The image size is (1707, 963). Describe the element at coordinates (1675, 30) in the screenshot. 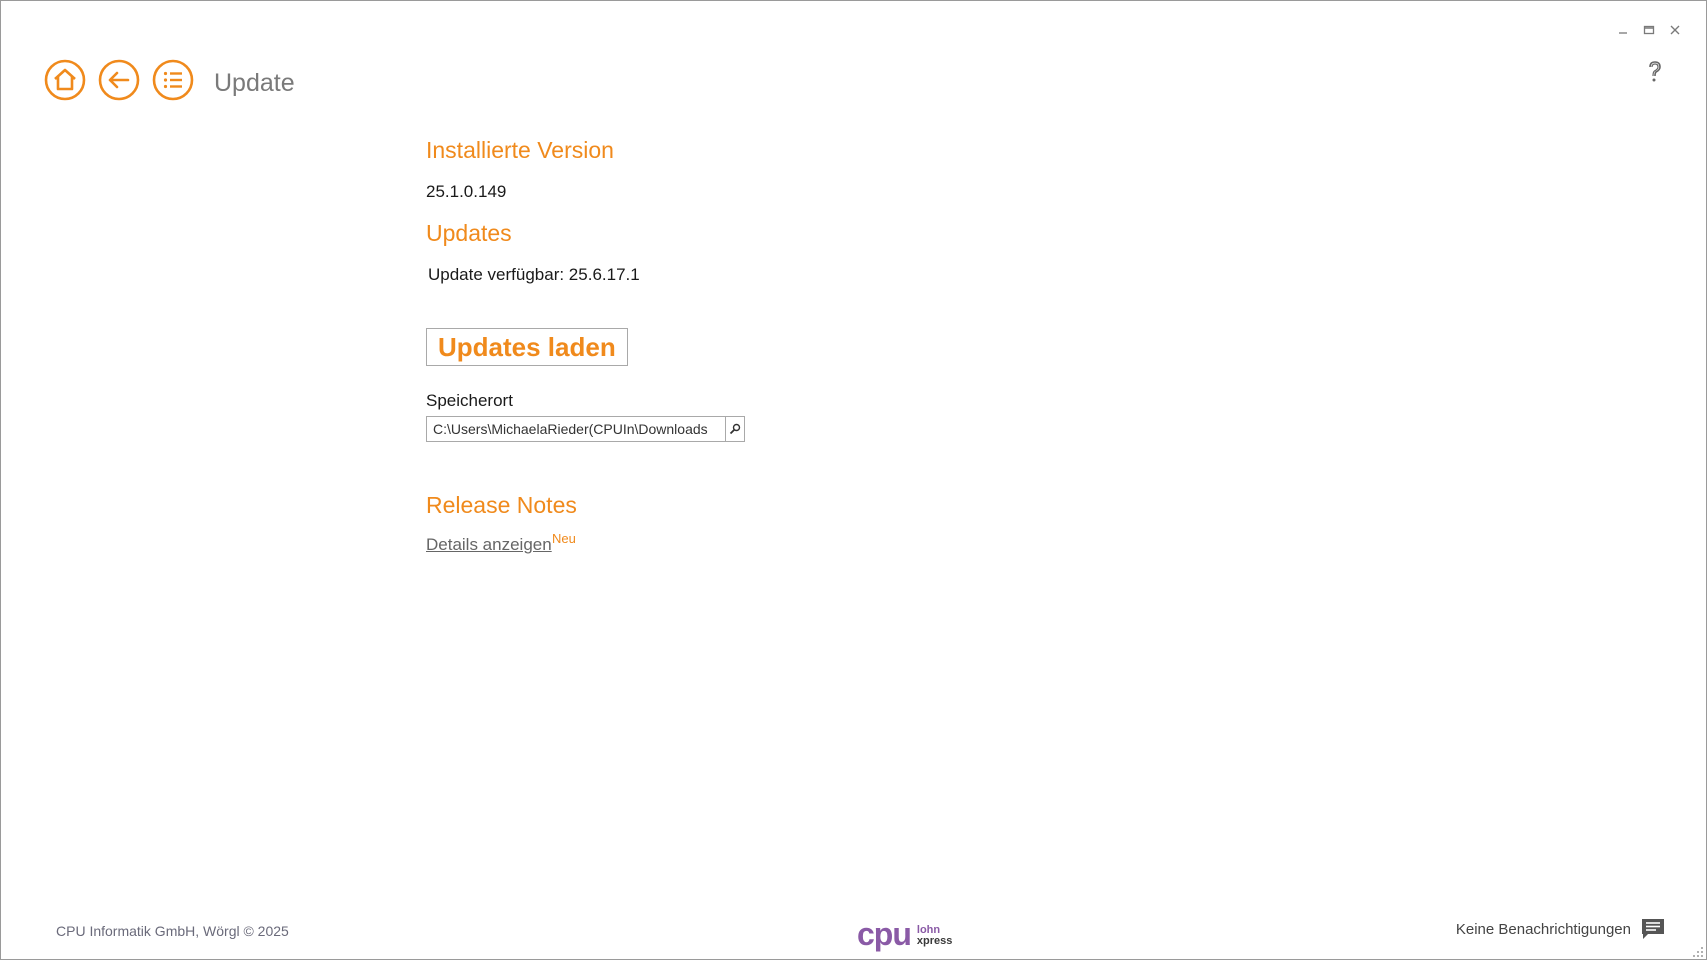

I see `close-icon` at that location.